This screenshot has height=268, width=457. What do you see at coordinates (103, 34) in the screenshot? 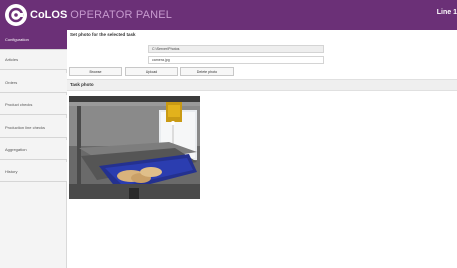
I see `set-photo-title: Set photo for the selected task` at bounding box center [103, 34].